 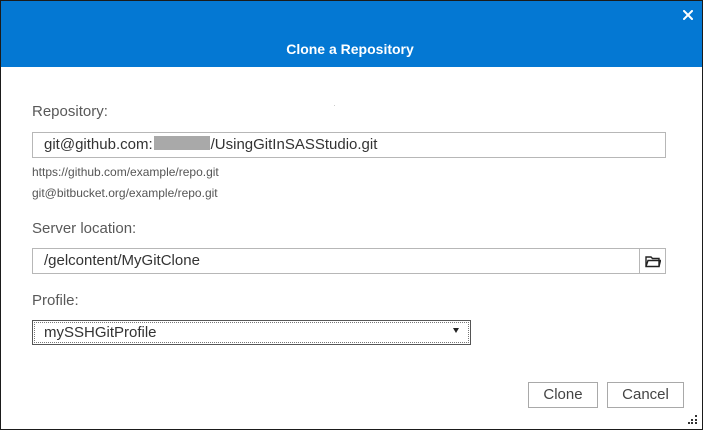 What do you see at coordinates (125, 193) in the screenshot?
I see `repository-hint-ssh: git@bitbucket.org/example/repo.git` at bounding box center [125, 193].